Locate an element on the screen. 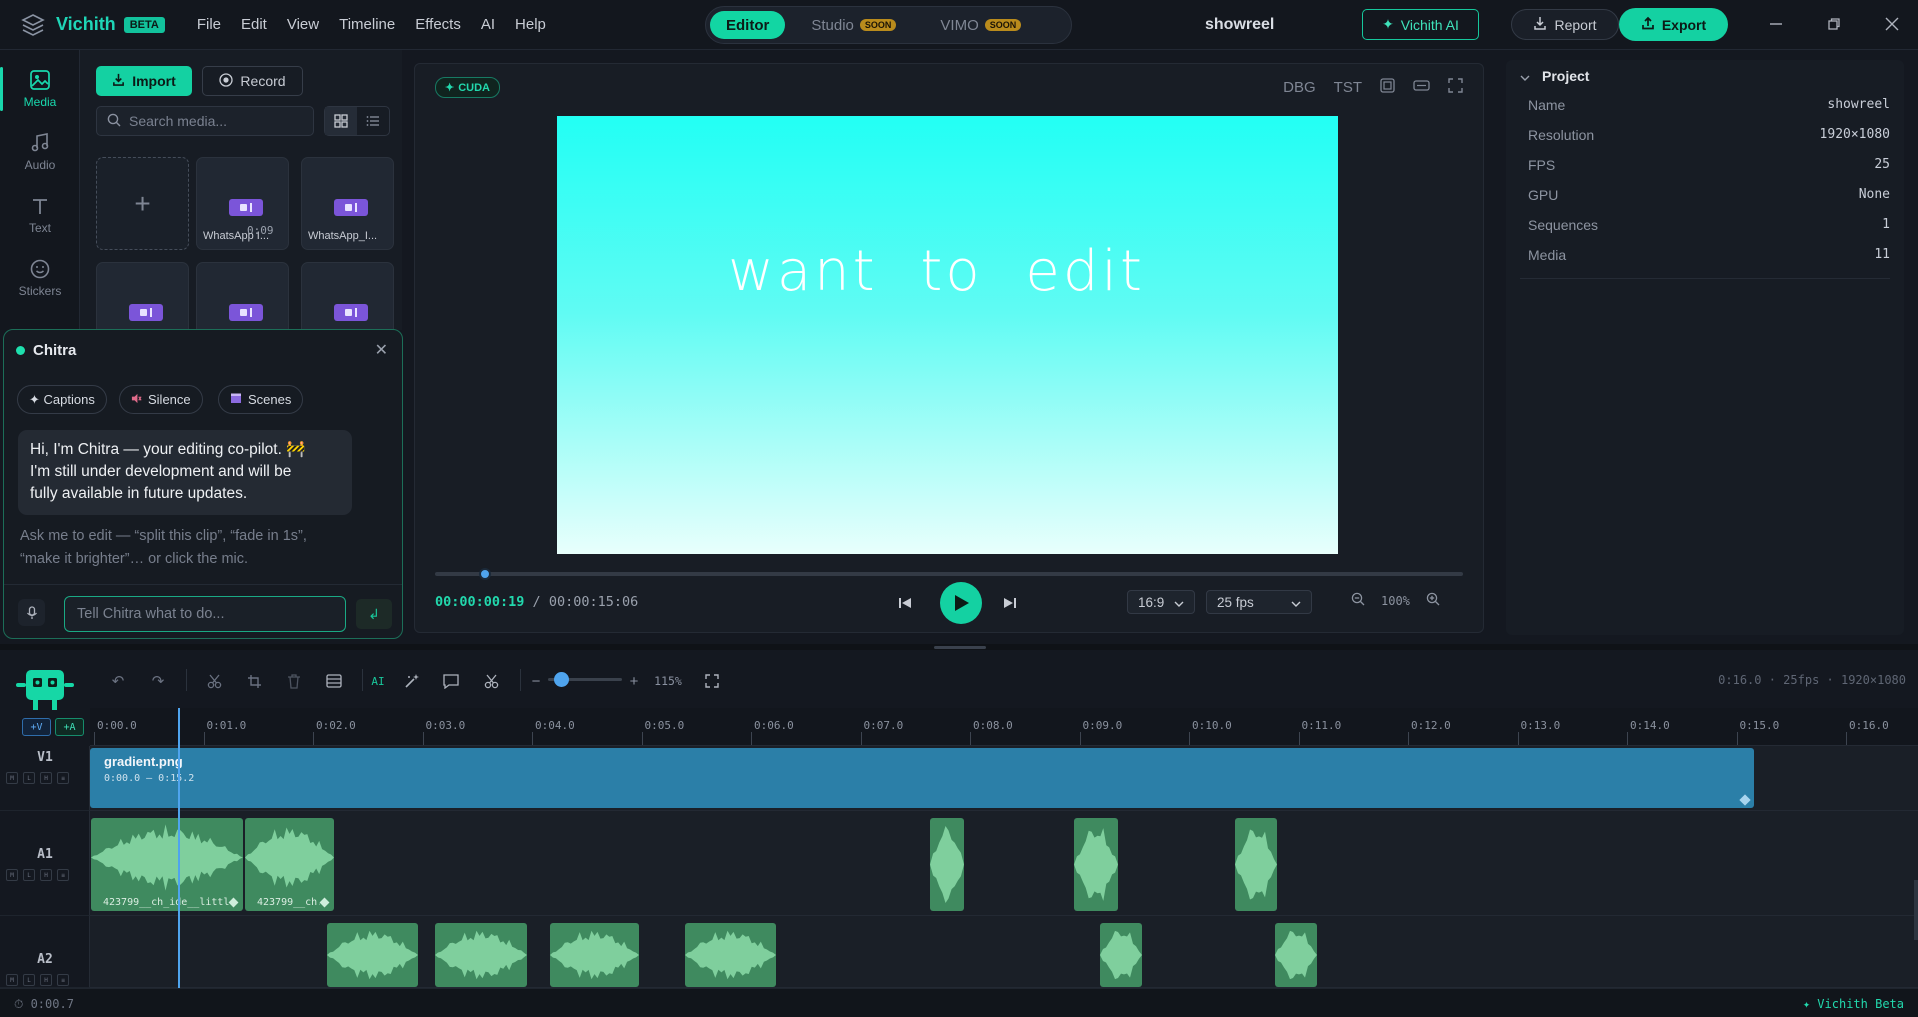  aspect-ratio-select: 16:9 is located at coordinates (1161, 602).